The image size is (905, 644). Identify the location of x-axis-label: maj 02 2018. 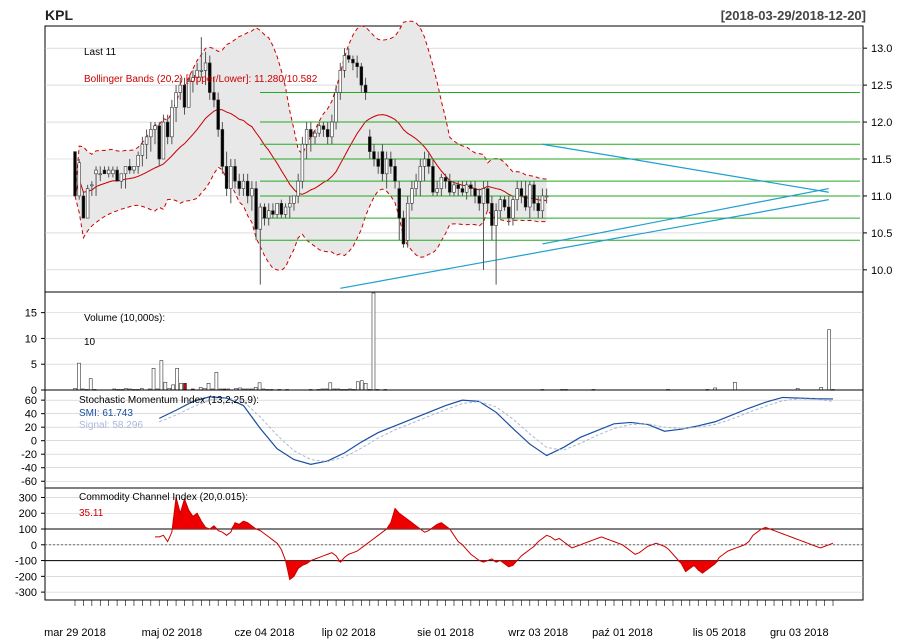
(172, 633).